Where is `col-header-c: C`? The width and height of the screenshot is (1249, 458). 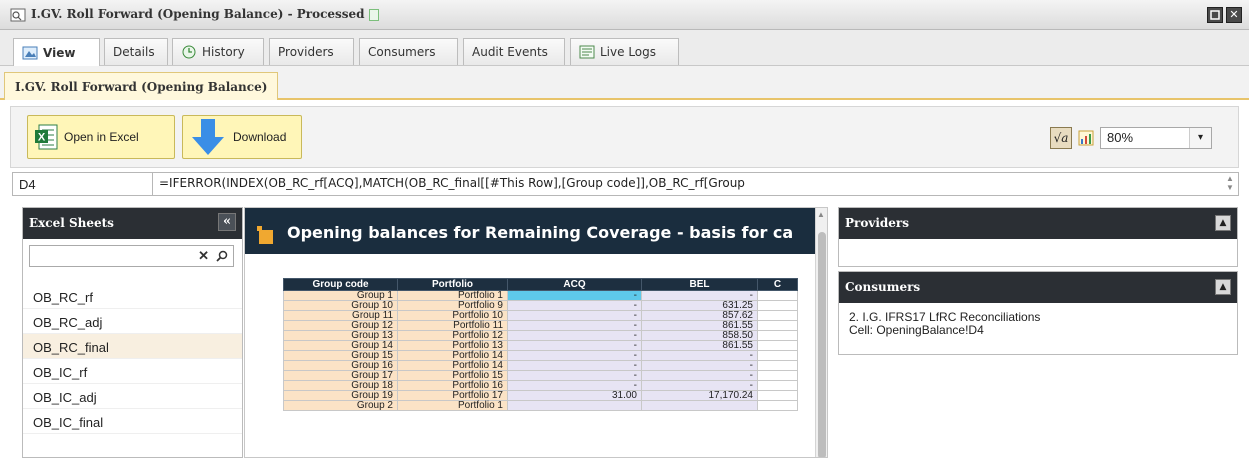
col-header-c: C is located at coordinates (777, 284).